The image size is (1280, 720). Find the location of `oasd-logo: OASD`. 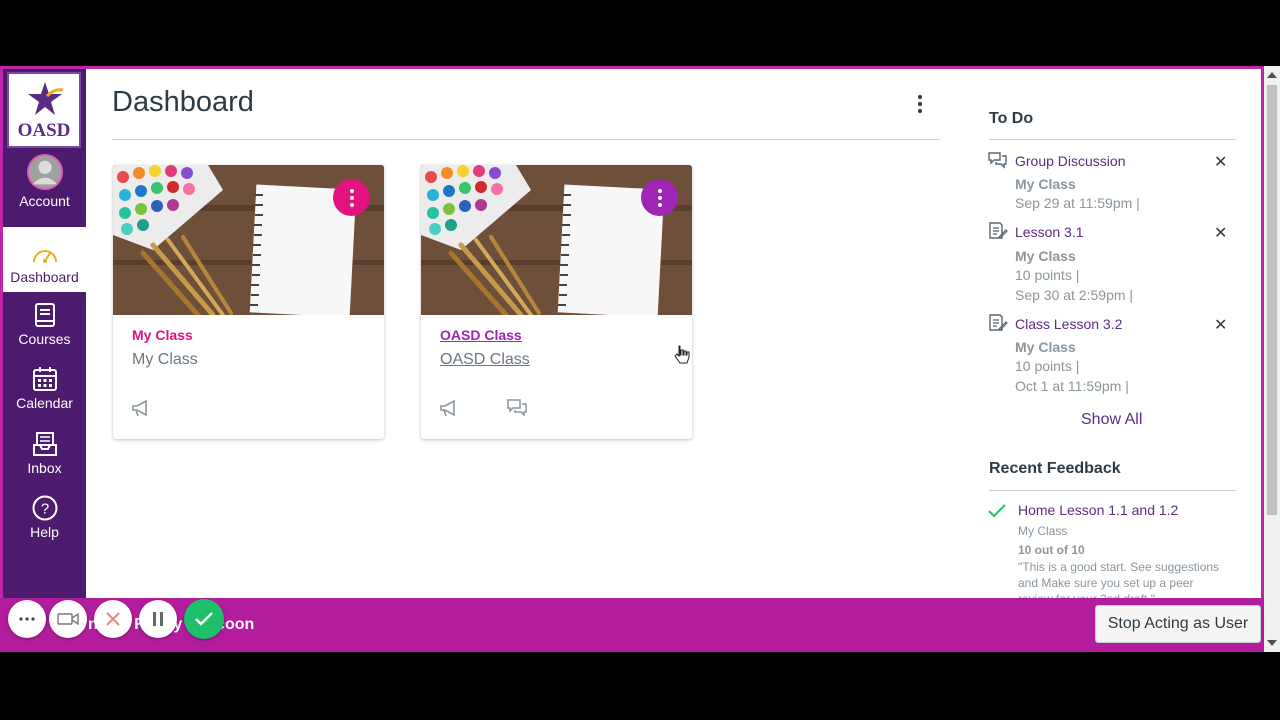

oasd-logo: OASD is located at coordinates (44, 110).